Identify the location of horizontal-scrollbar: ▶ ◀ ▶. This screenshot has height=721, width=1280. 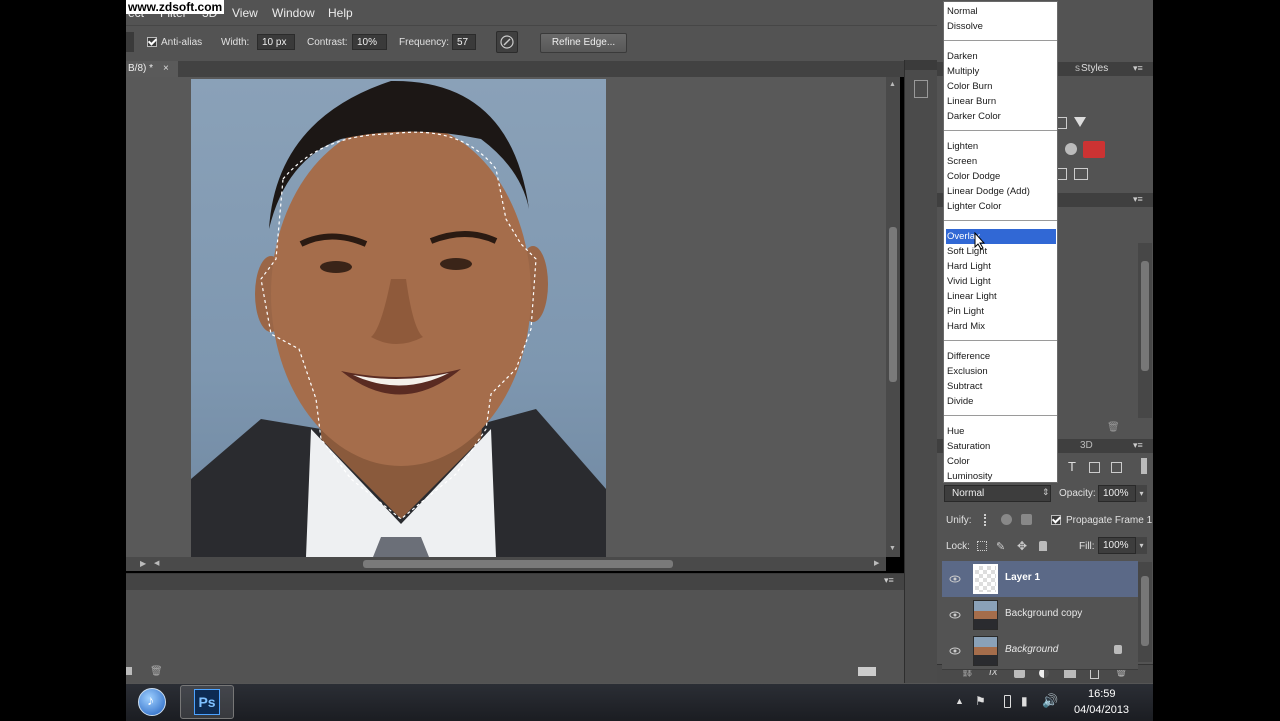
(506, 564).